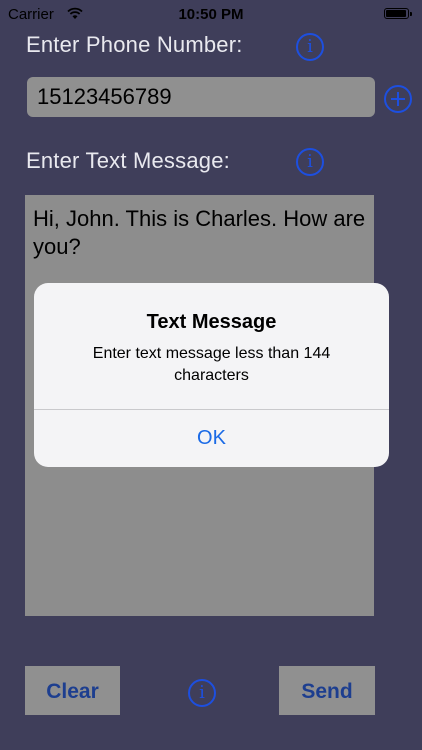 The image size is (422, 750). I want to click on message-label: Enter Text Message:, so click(128, 160).